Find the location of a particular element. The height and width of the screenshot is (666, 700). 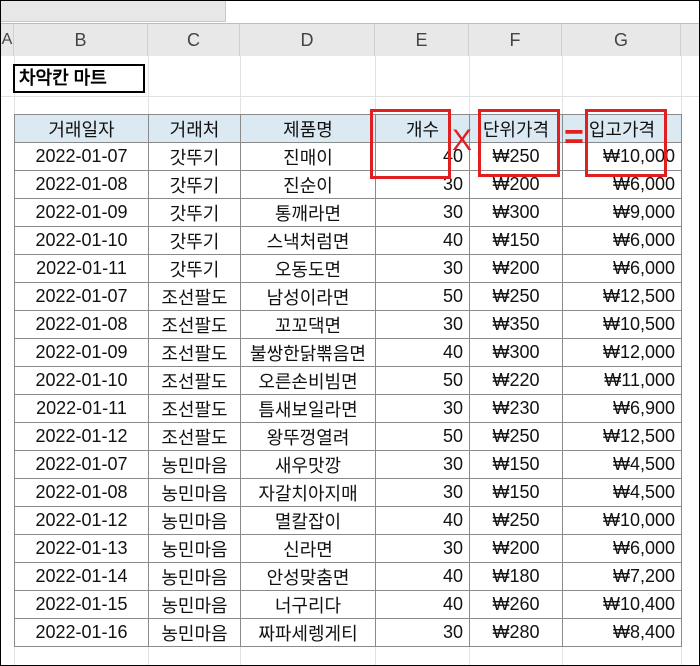

purchase-price-cell: ₩12,000 is located at coordinates (622, 352).